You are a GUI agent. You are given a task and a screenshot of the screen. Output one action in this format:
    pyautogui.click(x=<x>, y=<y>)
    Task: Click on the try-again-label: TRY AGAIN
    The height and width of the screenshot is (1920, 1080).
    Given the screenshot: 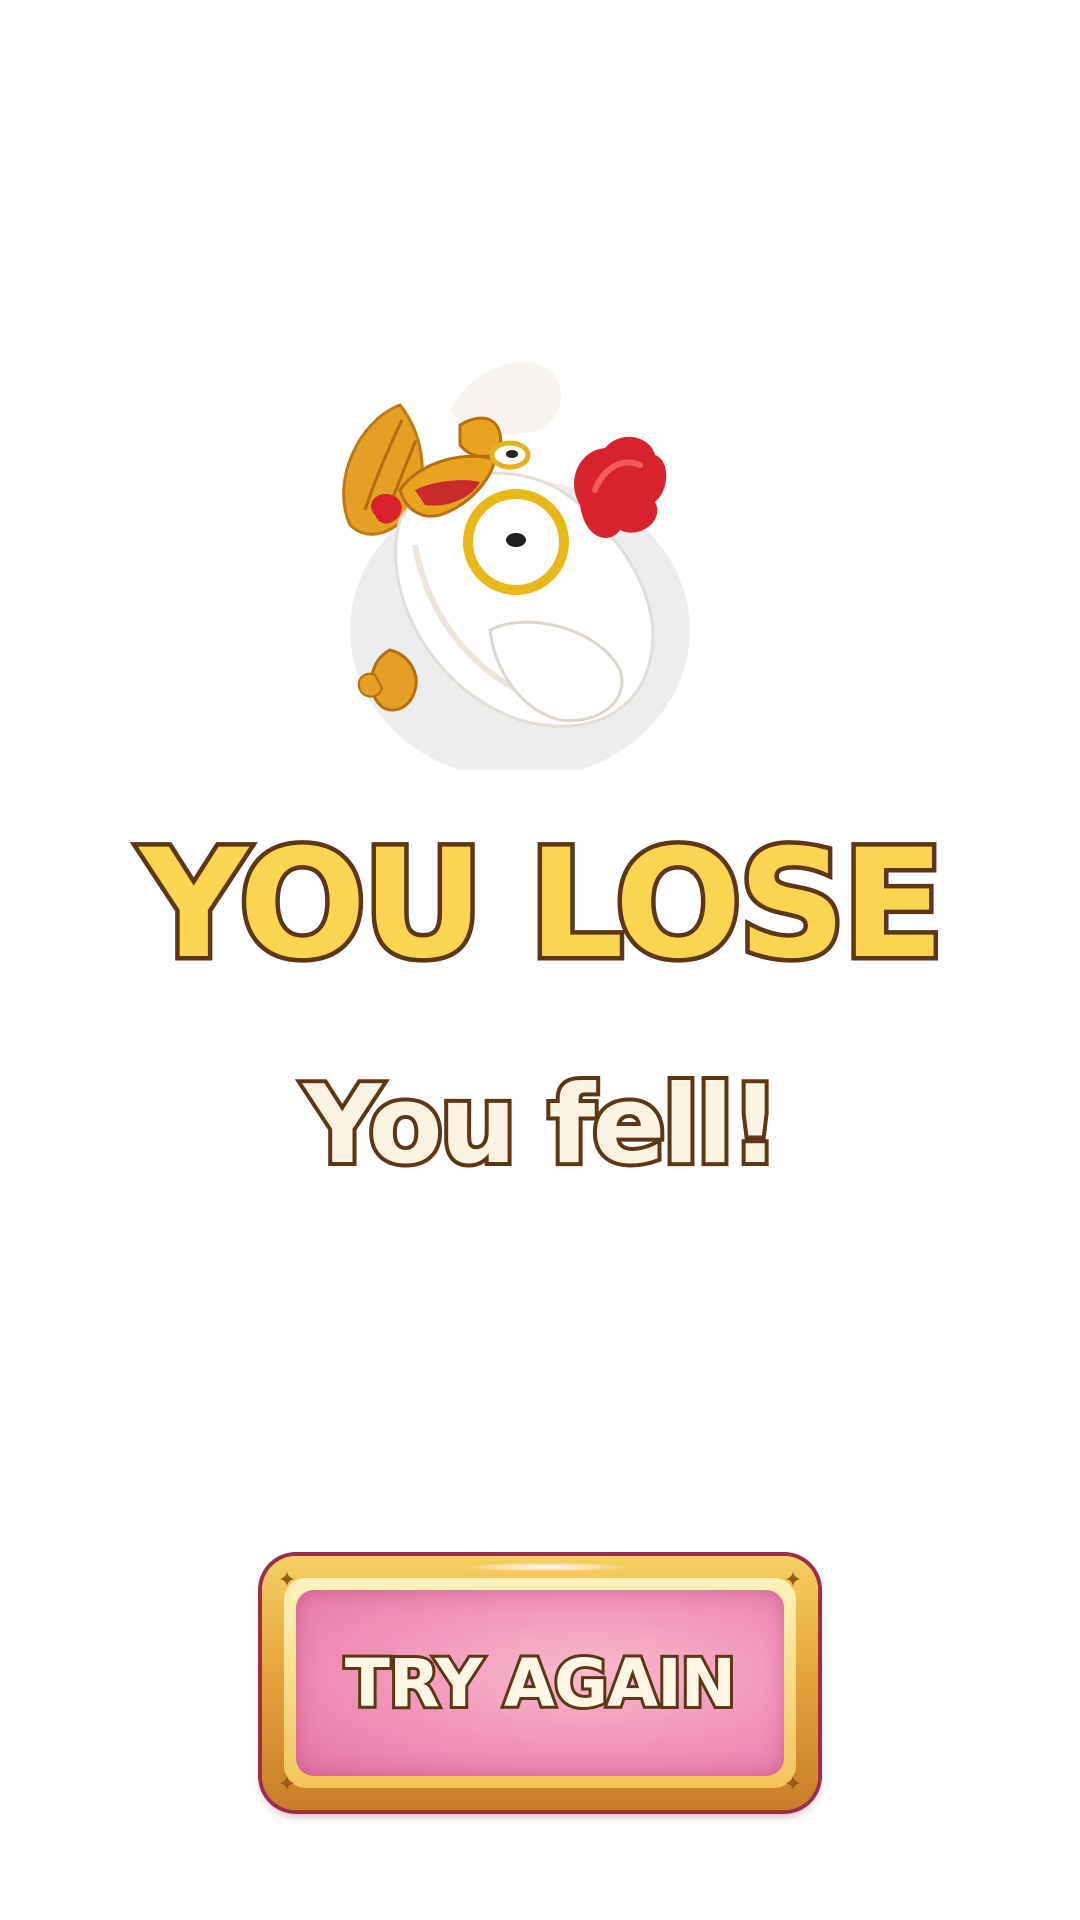 What is the action you would take?
    pyautogui.click(x=540, y=1683)
    